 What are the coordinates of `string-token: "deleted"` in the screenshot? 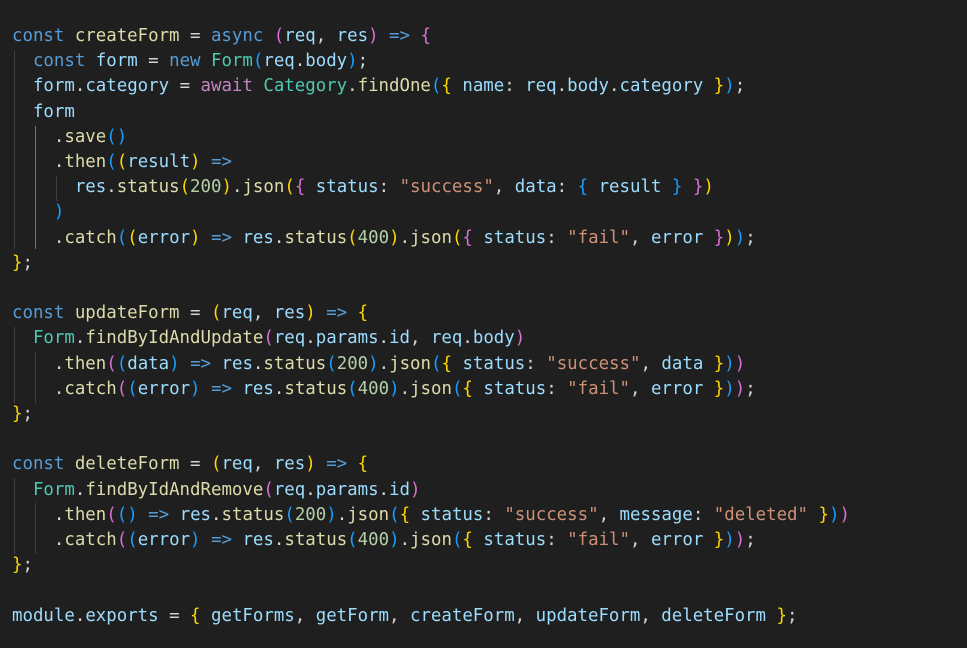 It's located at (760, 514).